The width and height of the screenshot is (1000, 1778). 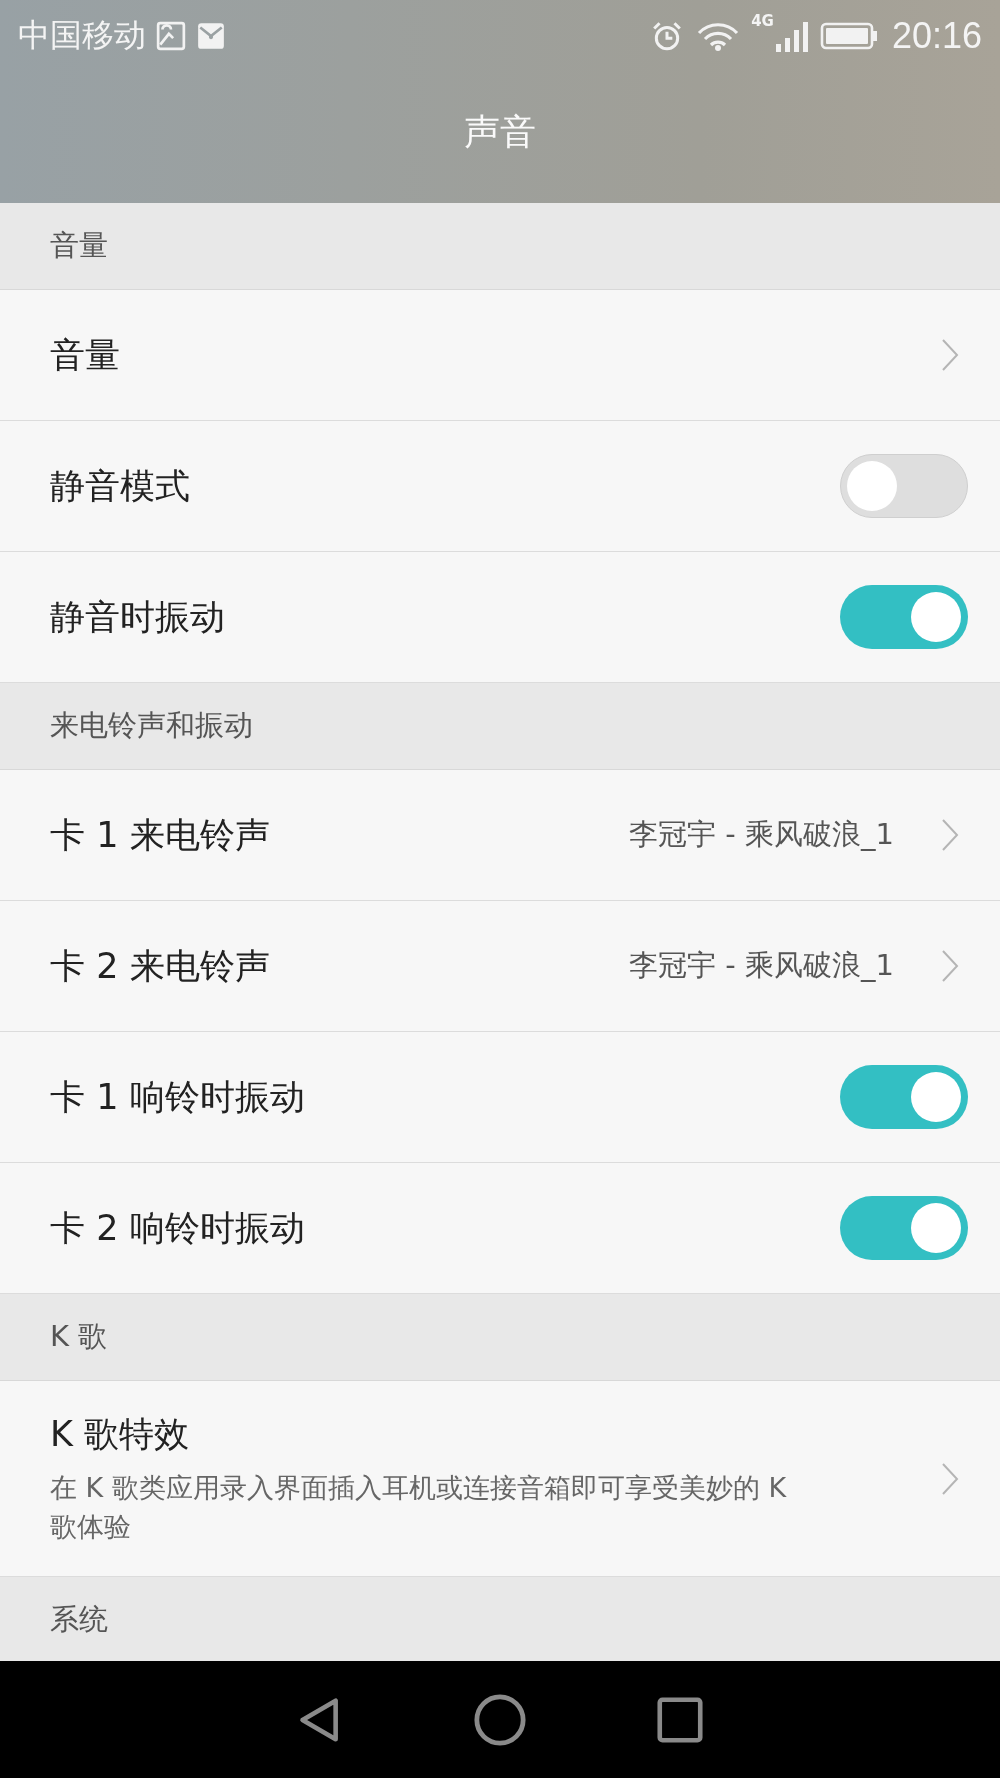 I want to click on recent-apps-icon, so click(x=680, y=1719).